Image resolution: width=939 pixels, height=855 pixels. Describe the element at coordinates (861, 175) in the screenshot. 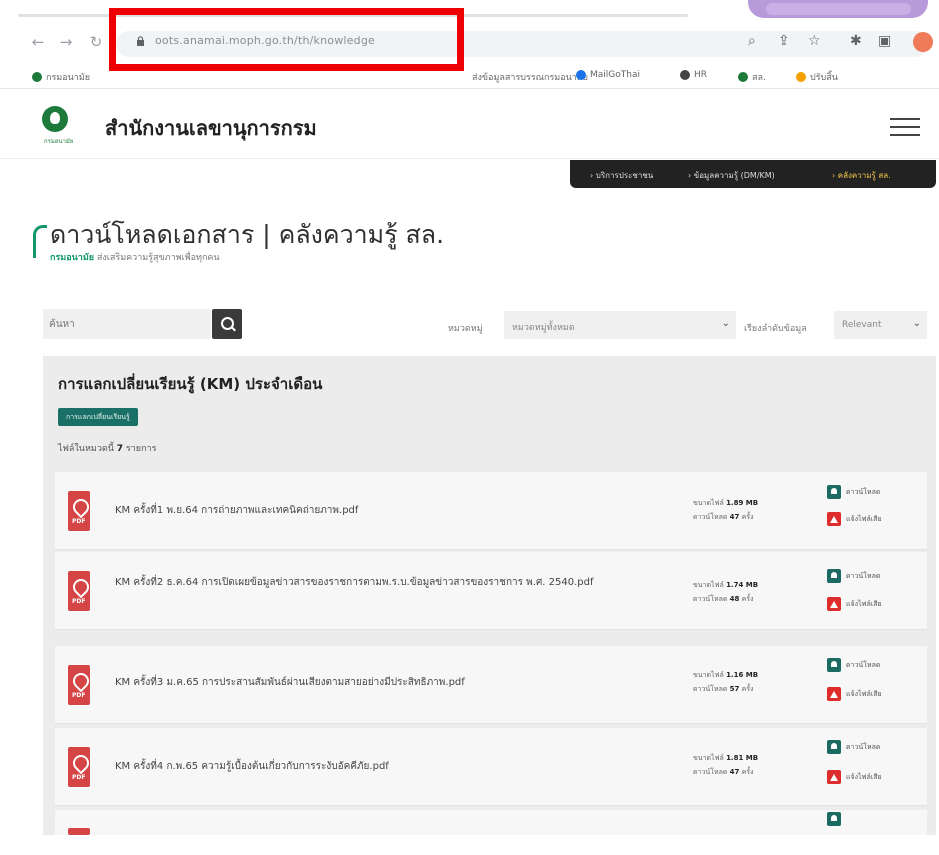

I see `breadcrumb-item-current: › คลังความรู้ สล.` at that location.